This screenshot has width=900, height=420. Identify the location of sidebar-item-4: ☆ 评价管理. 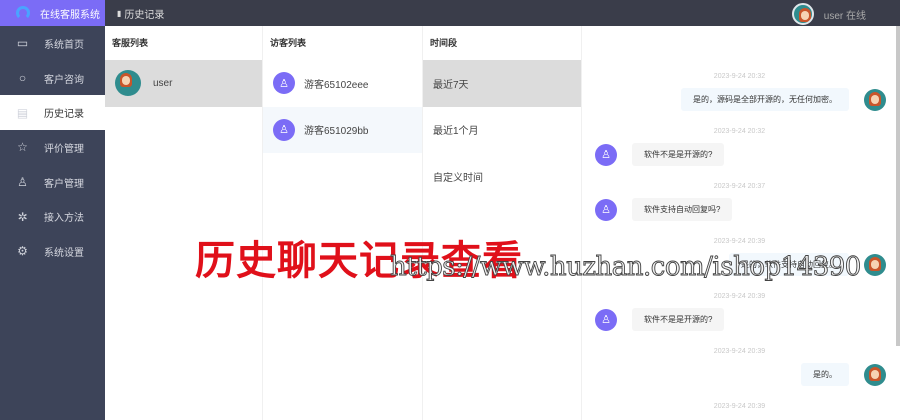
(52, 147).